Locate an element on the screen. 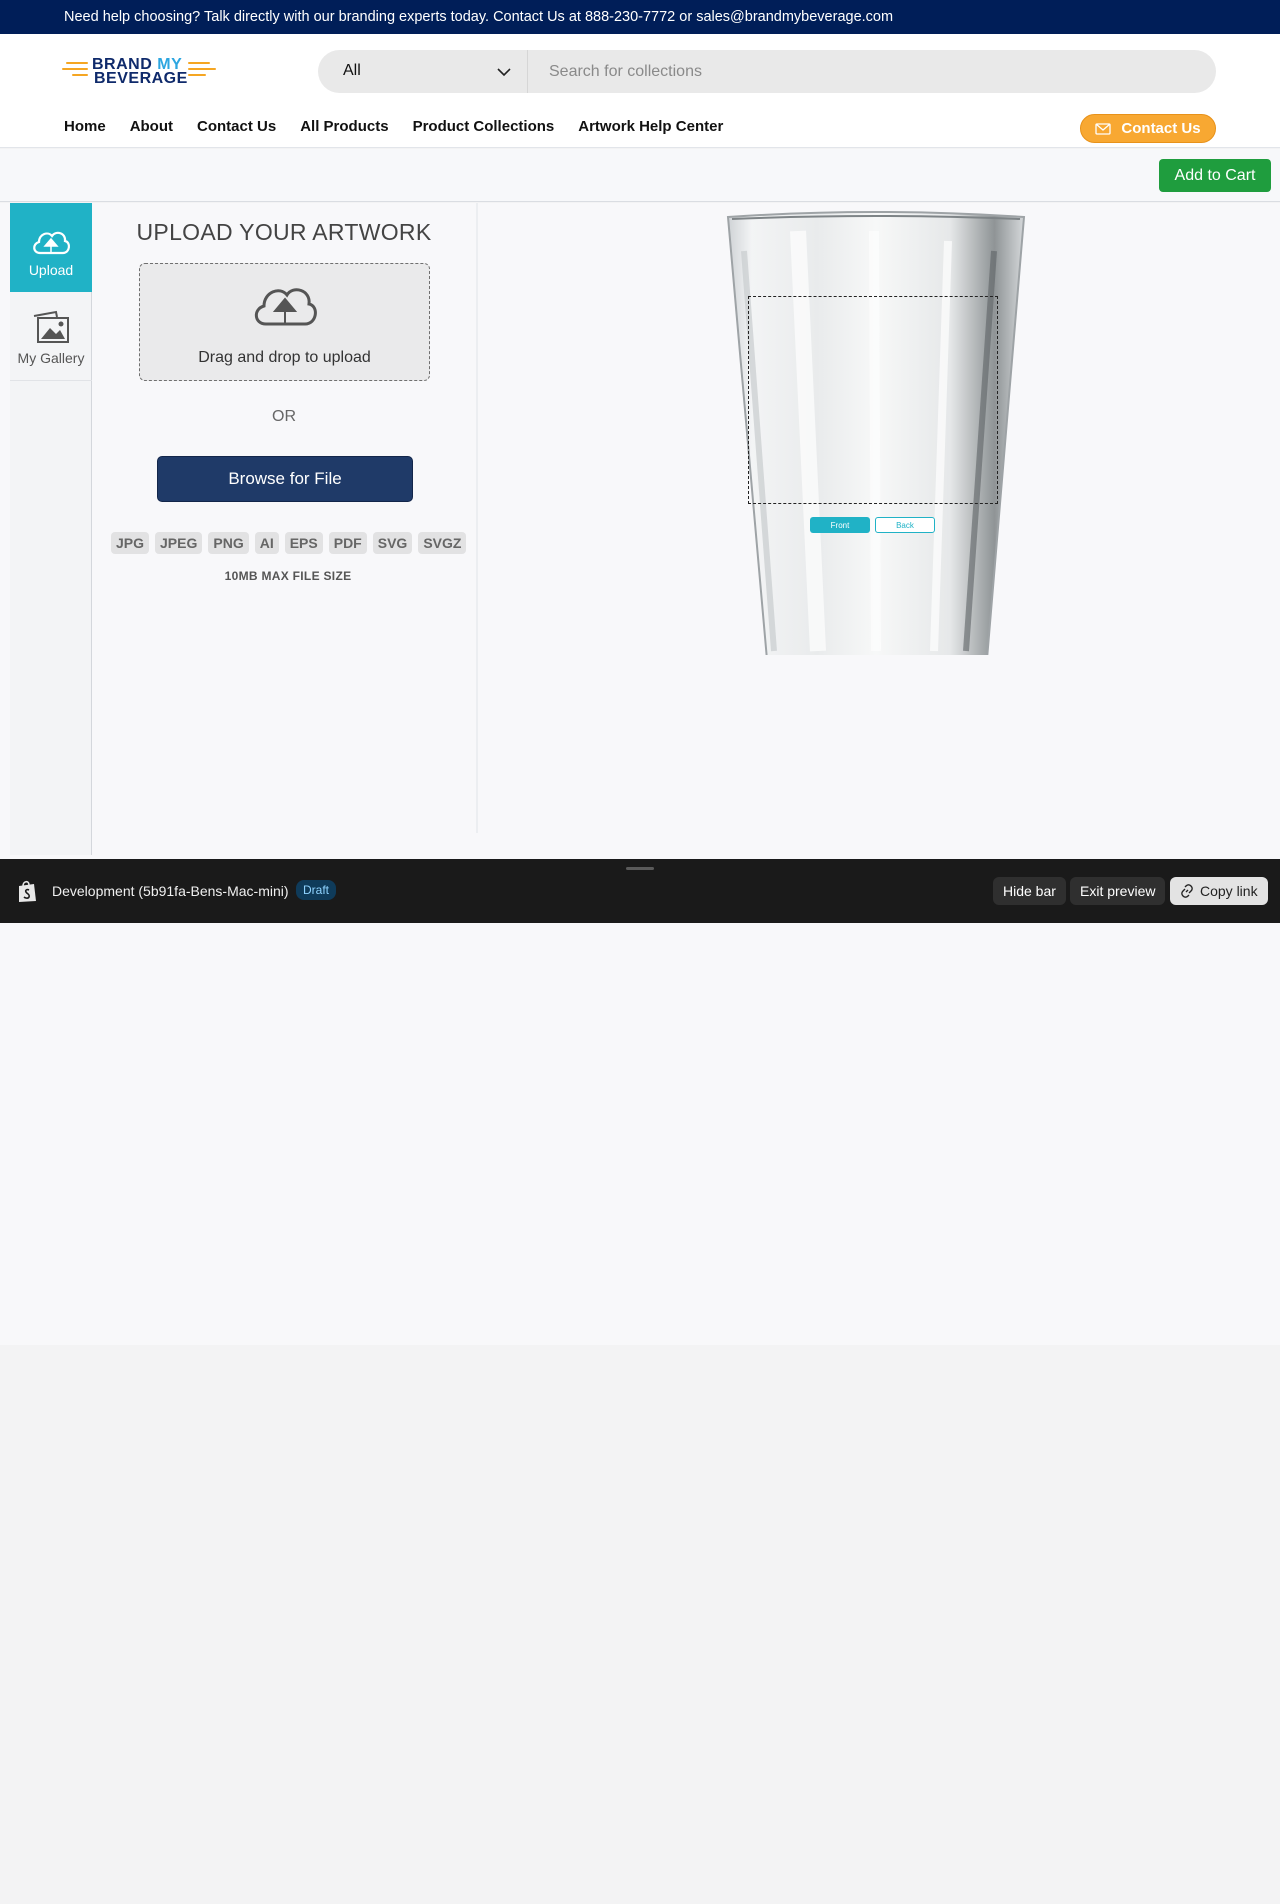  category-select-value: All is located at coordinates (352, 70).